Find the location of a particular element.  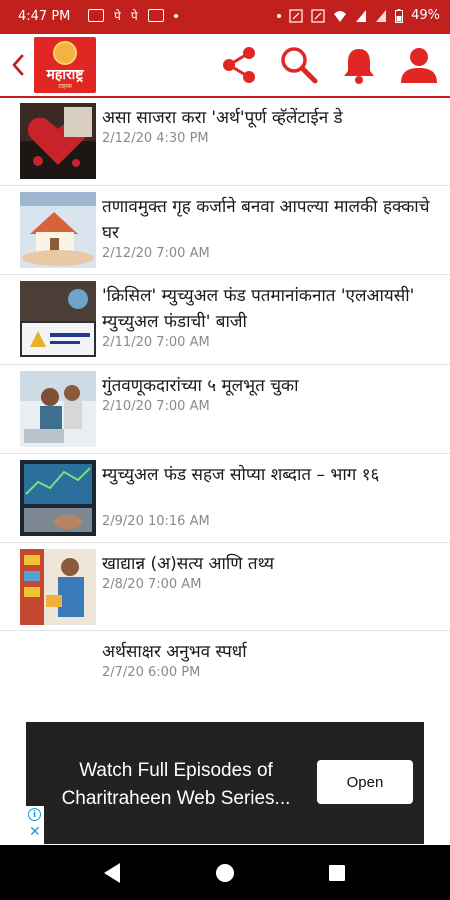

cell-signal-icon is located at coordinates (361, 15).